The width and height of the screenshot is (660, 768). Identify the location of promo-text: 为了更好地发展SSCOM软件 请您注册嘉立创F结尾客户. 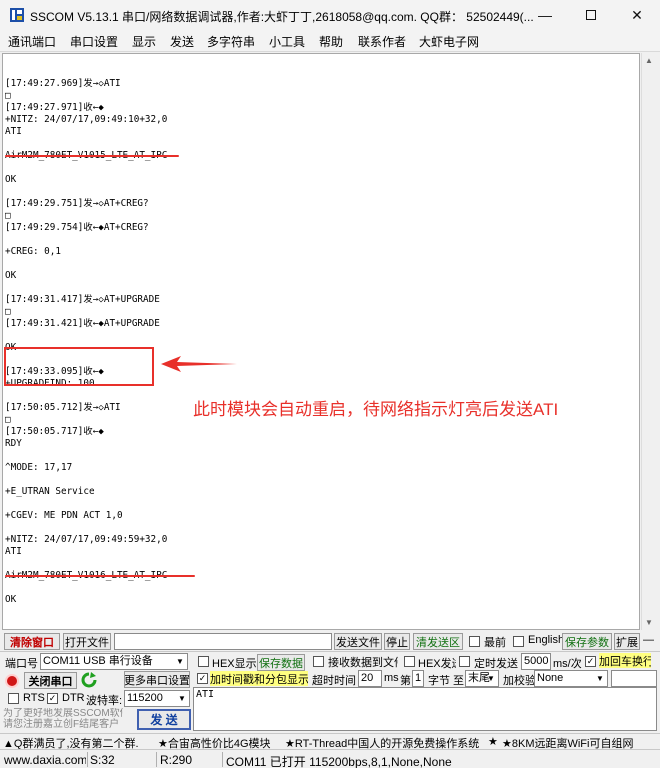
(63, 719).